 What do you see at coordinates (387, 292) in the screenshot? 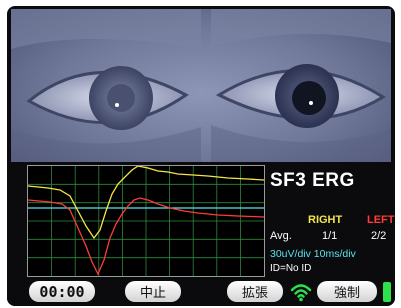
I see `battery-icon` at bounding box center [387, 292].